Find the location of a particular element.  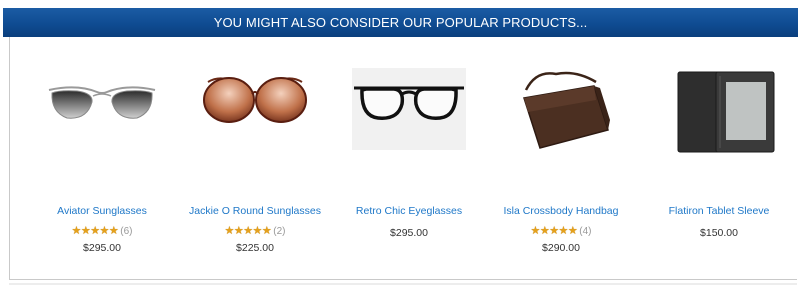

sunglasses-image is located at coordinates (102, 102).